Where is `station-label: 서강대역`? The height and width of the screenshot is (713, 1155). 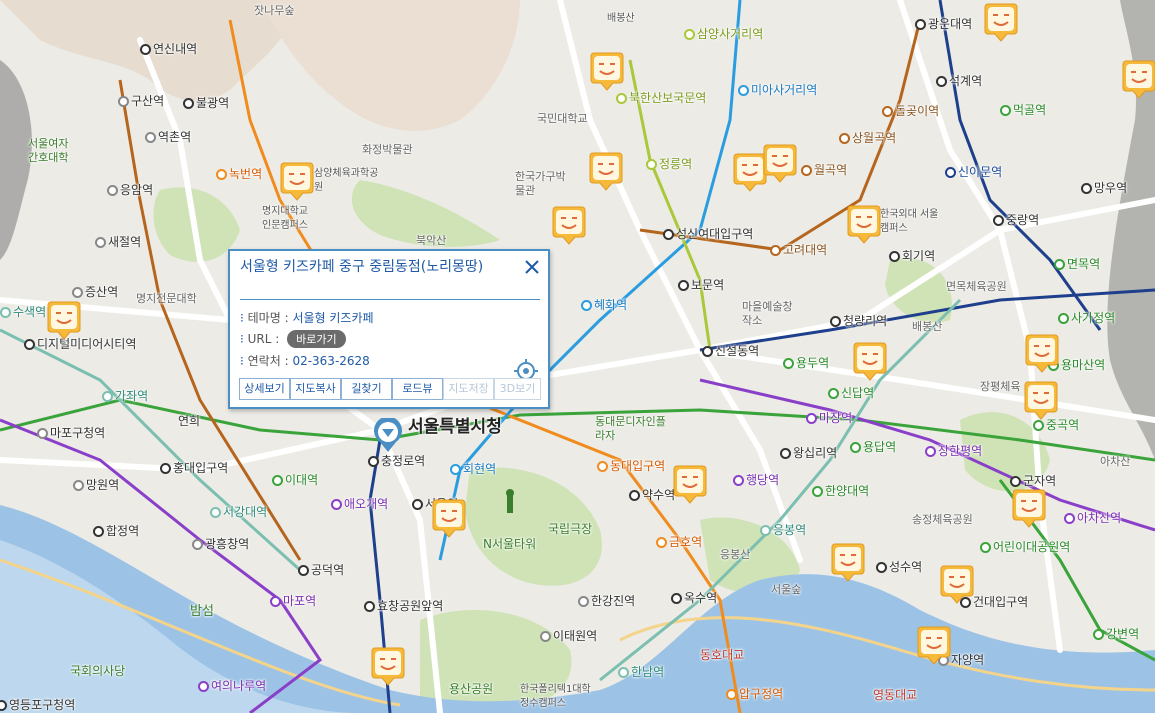
station-label: 서강대역 is located at coordinates (238, 512).